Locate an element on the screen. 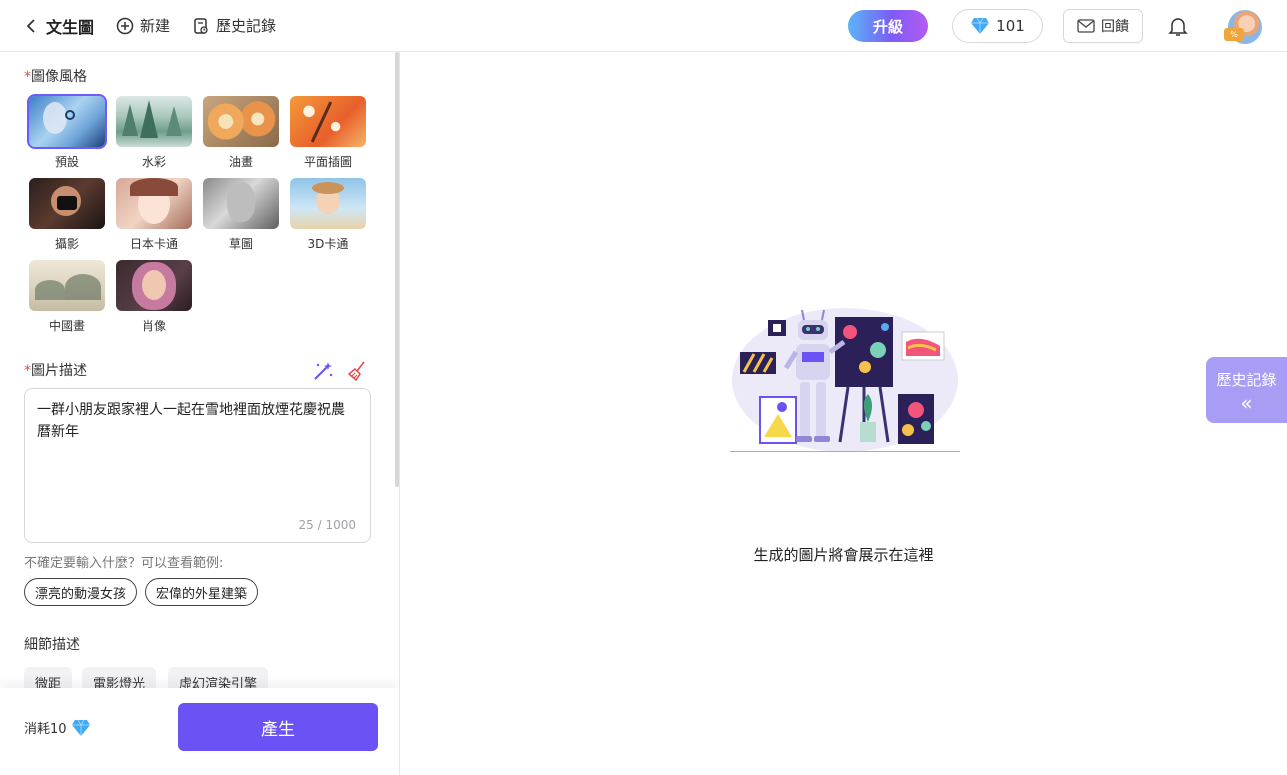  empty-state-illustration is located at coordinates (845, 379).